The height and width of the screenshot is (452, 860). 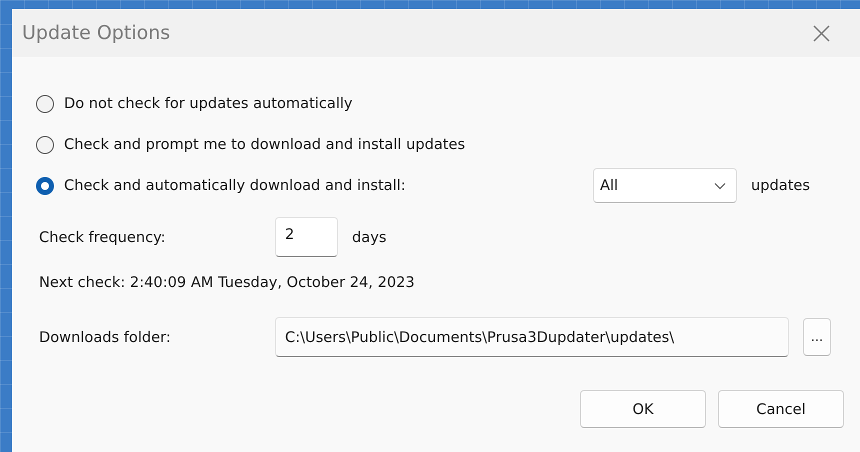 What do you see at coordinates (103, 237) in the screenshot?
I see `field-label: Check frequency:` at bounding box center [103, 237].